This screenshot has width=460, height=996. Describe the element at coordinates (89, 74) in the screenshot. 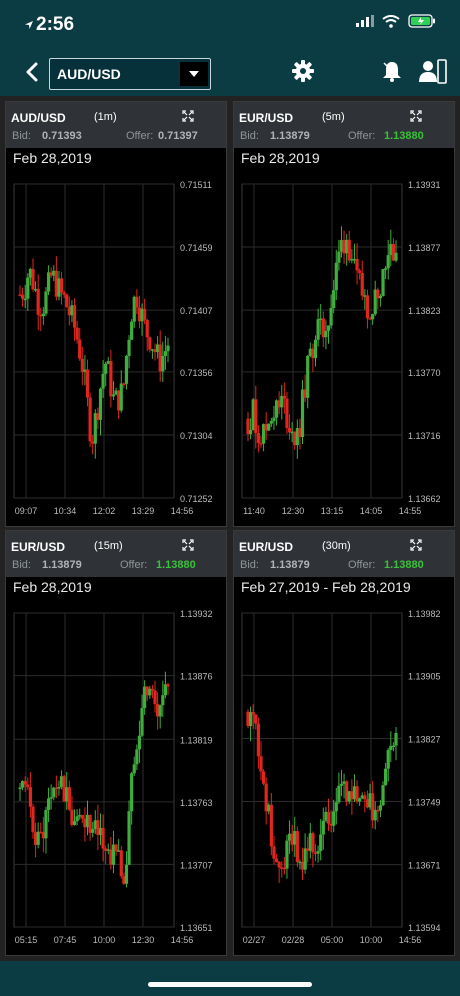

I see `symbol-dropdown-value: AUD/USD` at that location.